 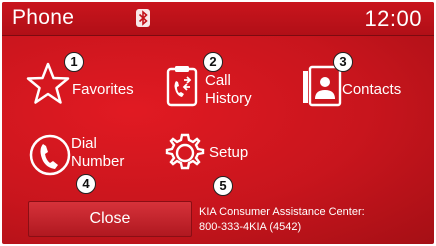 I want to click on callout-5: 5, so click(x=223, y=186).